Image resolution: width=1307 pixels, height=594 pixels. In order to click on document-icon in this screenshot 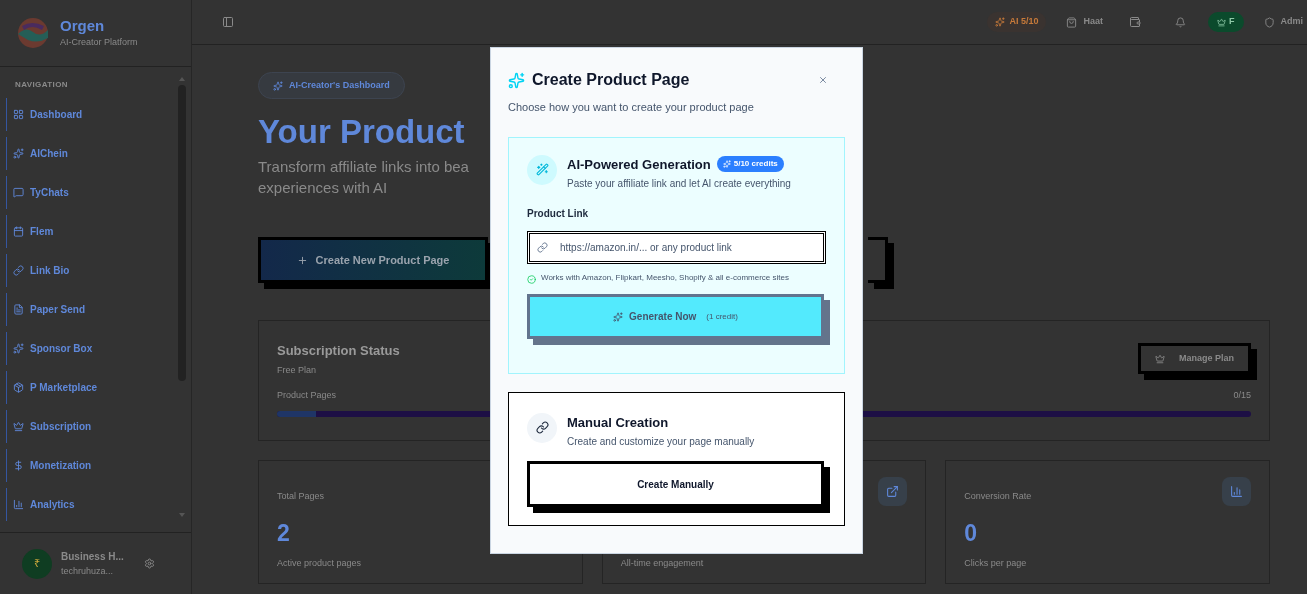, I will do `click(18, 309)`.